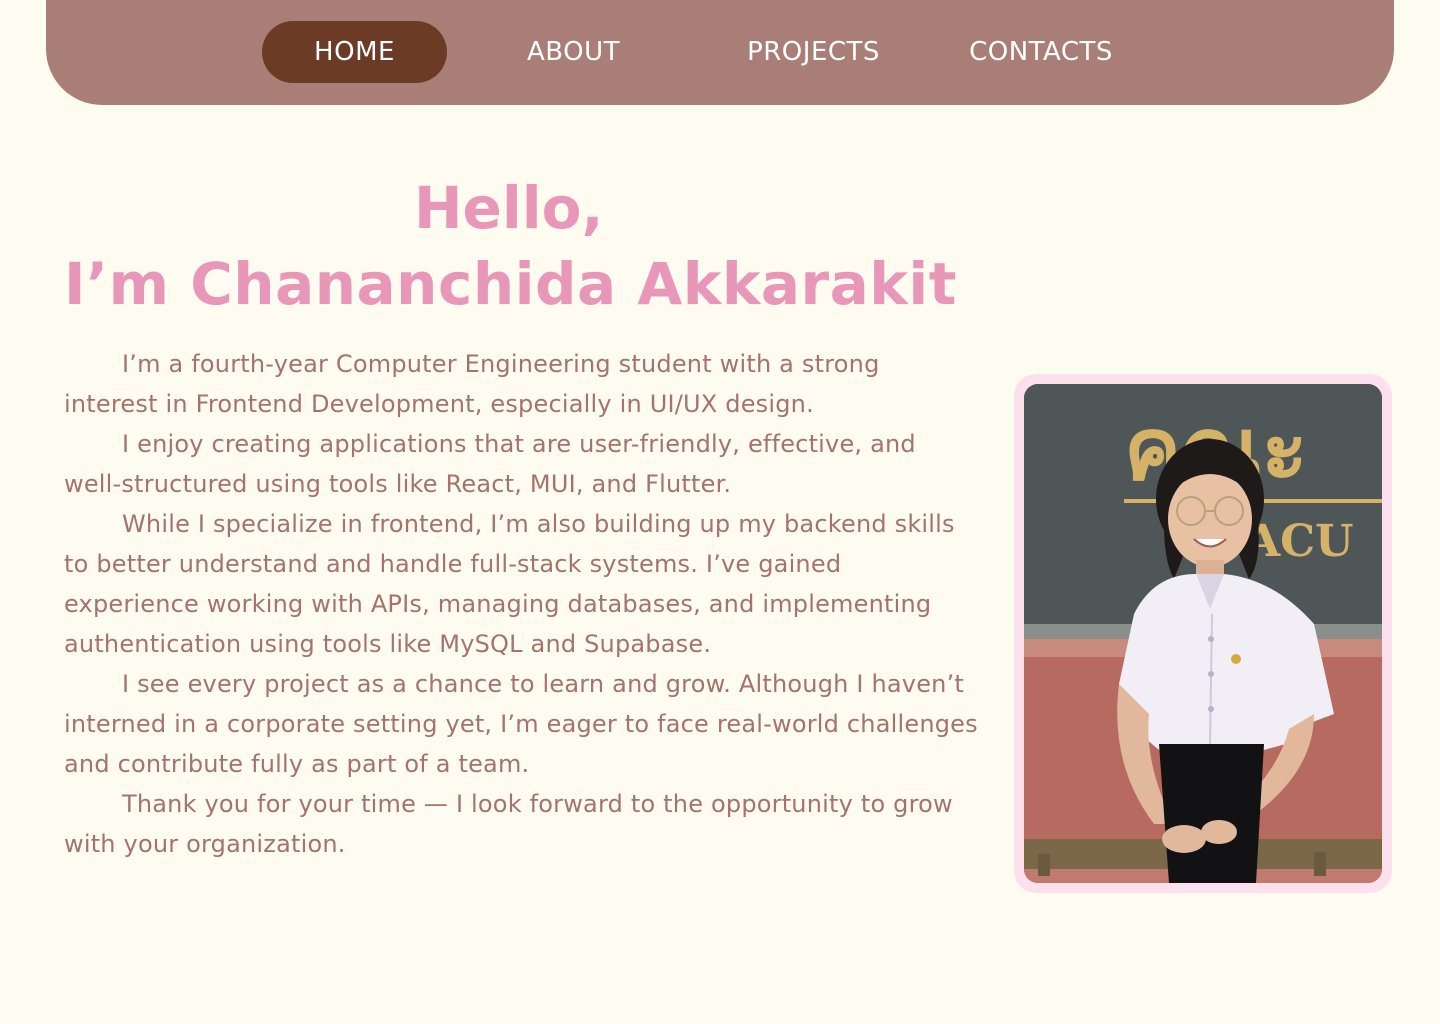 The height and width of the screenshot is (1024, 1440). Describe the element at coordinates (509, 208) in the screenshot. I see `greeting-heading: Hello,` at that location.